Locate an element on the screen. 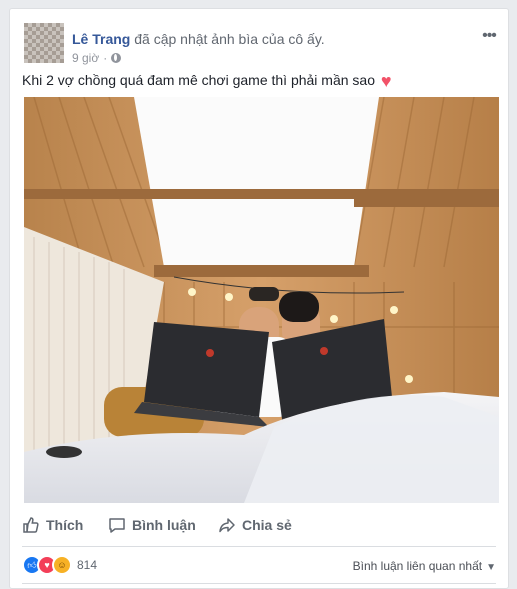 The height and width of the screenshot is (589, 517). post-actions: Thích Bình luận Chia sẻ is located at coordinates (259, 525).